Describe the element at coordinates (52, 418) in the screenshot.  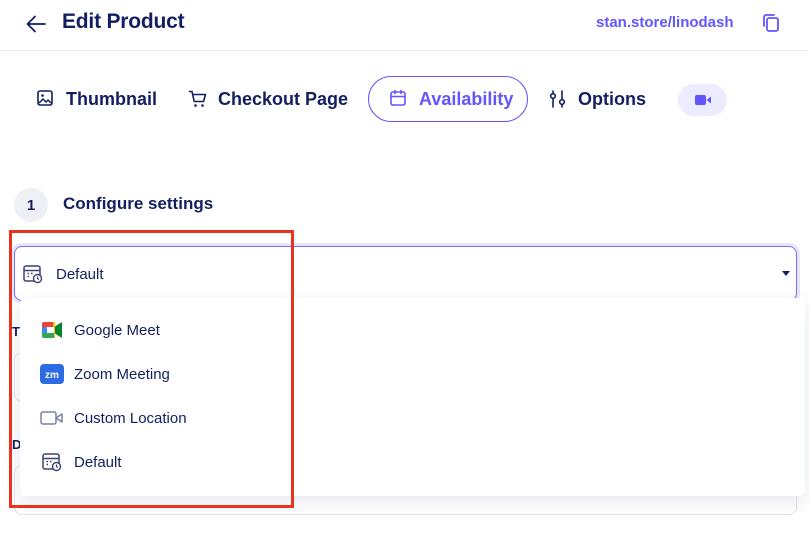
I see `video-camera-icon` at that location.